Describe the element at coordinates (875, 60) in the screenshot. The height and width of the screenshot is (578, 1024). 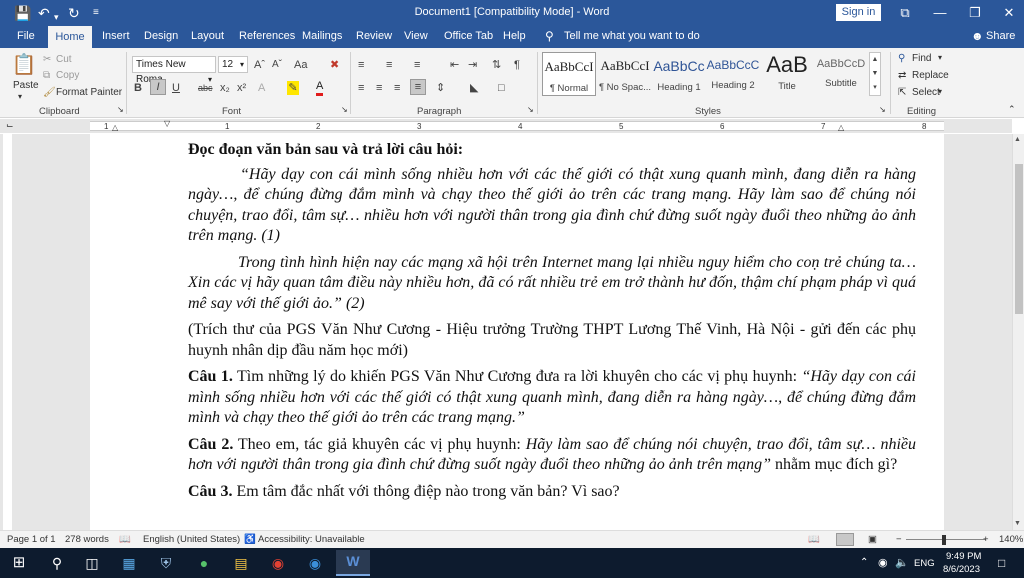
I see `chevron-up-icon: ▲` at that location.